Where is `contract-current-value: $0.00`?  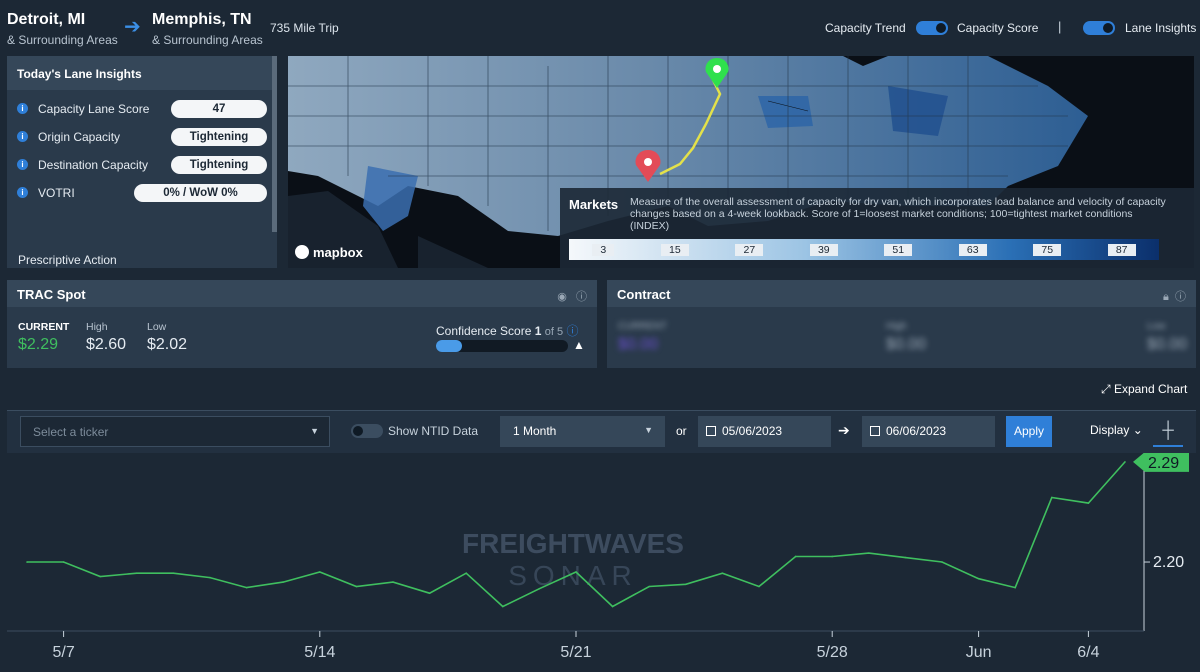
contract-current-value: $0.00 is located at coordinates (638, 344).